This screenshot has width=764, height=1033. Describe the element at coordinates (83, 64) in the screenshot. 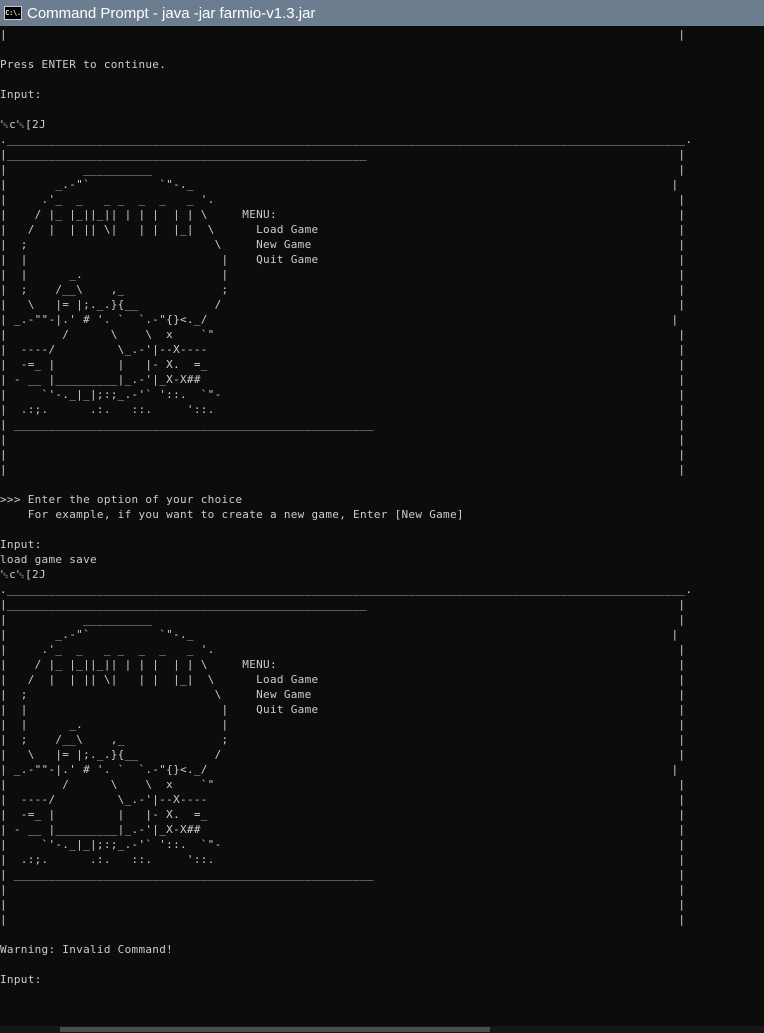

I see `console-line: Press ENTER to continue.` at that location.